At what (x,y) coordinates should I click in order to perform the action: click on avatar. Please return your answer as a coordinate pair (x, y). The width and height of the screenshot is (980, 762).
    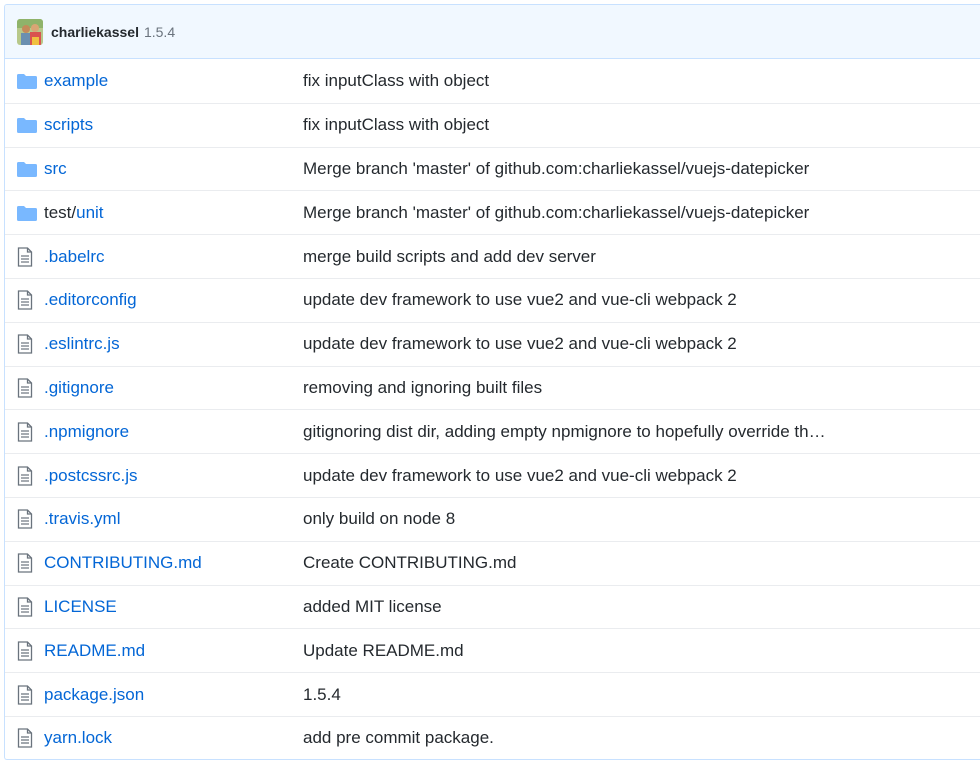
    Looking at the image, I should click on (30, 31).